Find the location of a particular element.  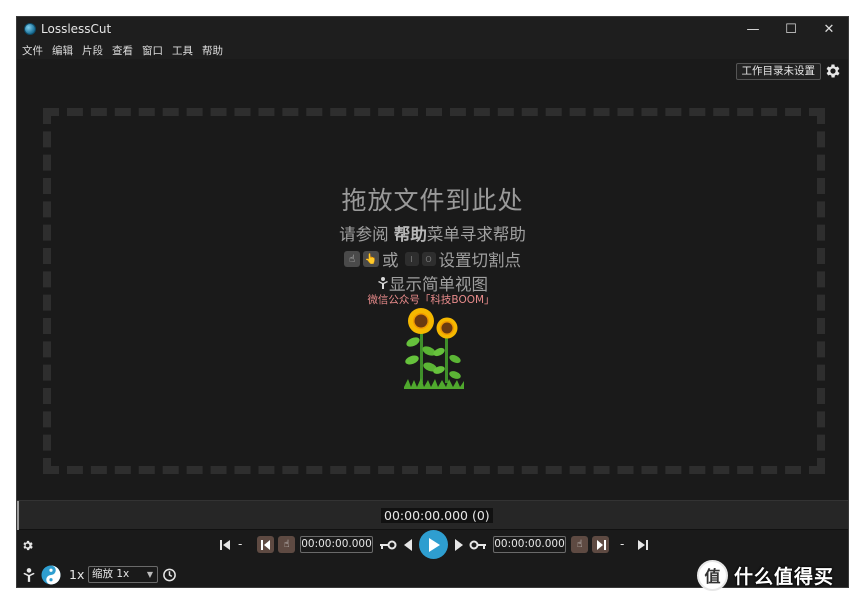

dual-mode-icon is located at coordinates (51, 575).